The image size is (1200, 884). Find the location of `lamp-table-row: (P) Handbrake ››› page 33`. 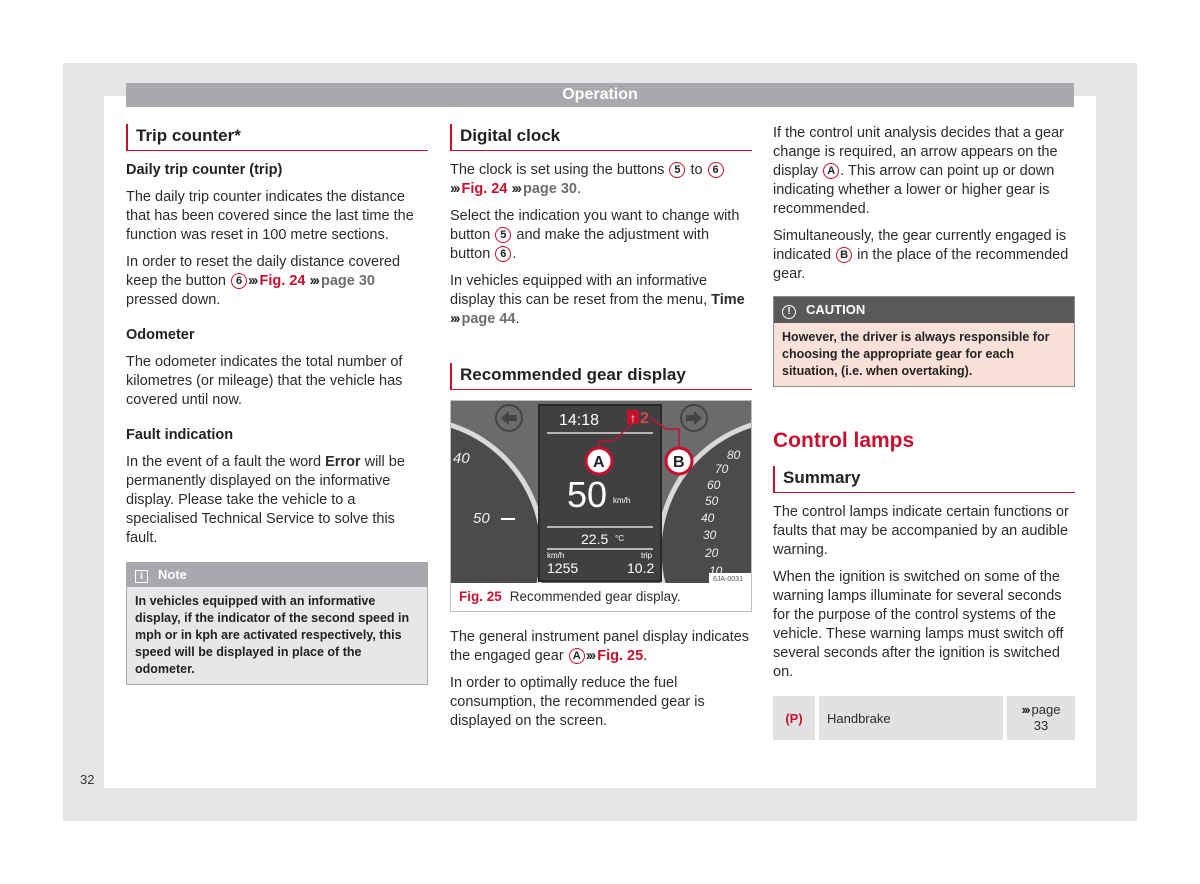

lamp-table-row: (P) Handbrake ››› page 33 is located at coordinates (924, 718).